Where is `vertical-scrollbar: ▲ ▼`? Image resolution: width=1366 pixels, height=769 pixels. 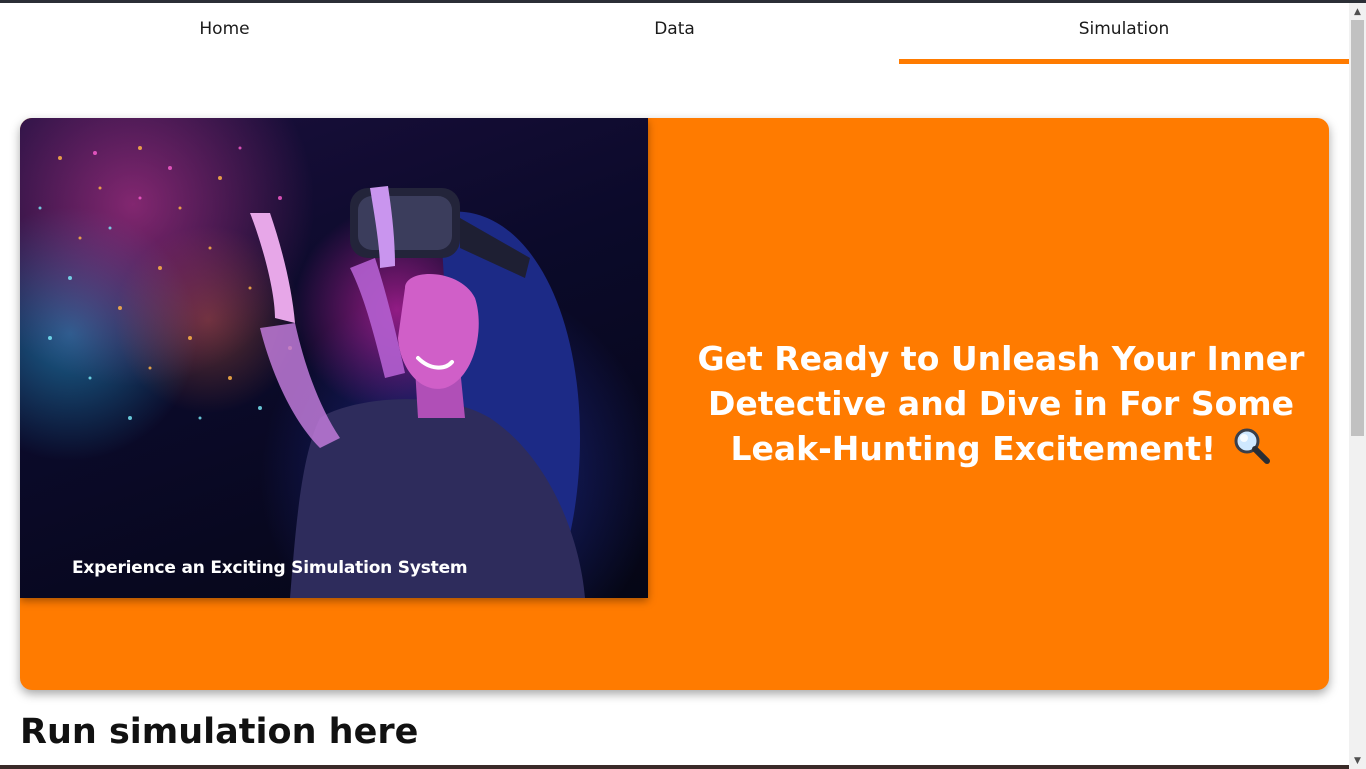
vertical-scrollbar: ▲ ▼ is located at coordinates (1357, 386).